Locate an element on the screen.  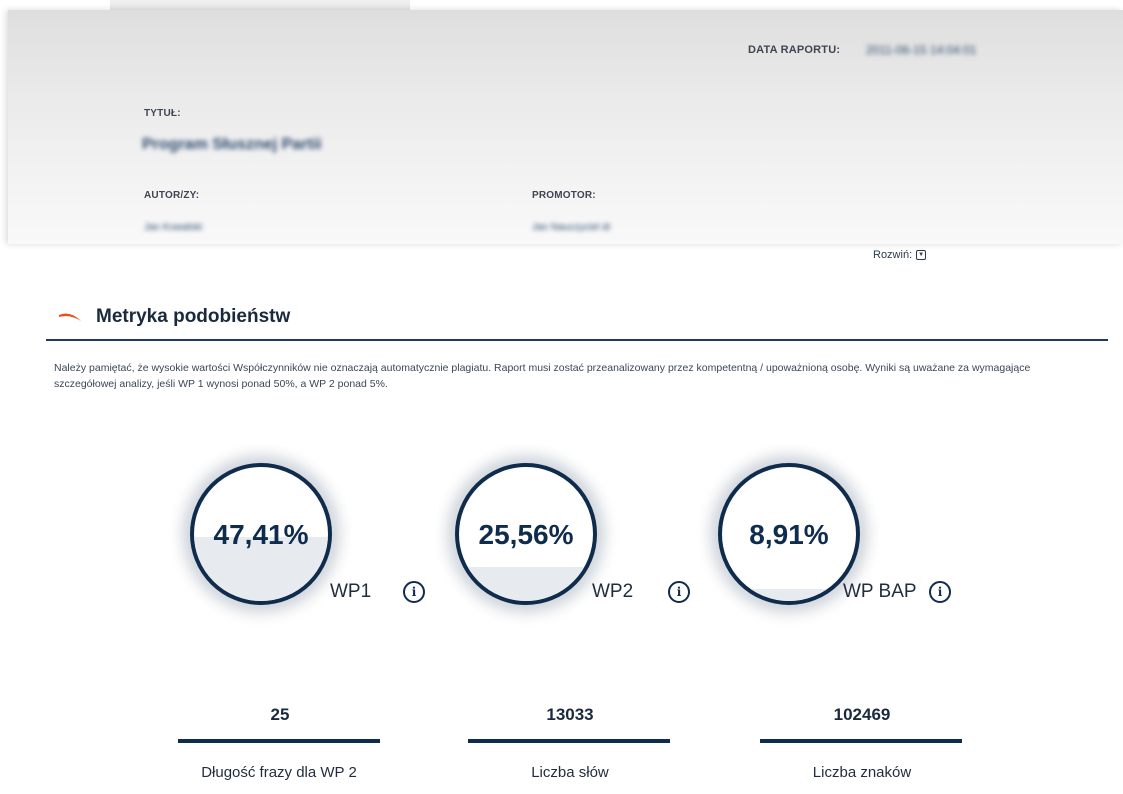
promoter-label: PROMOTOR: is located at coordinates (564, 195).